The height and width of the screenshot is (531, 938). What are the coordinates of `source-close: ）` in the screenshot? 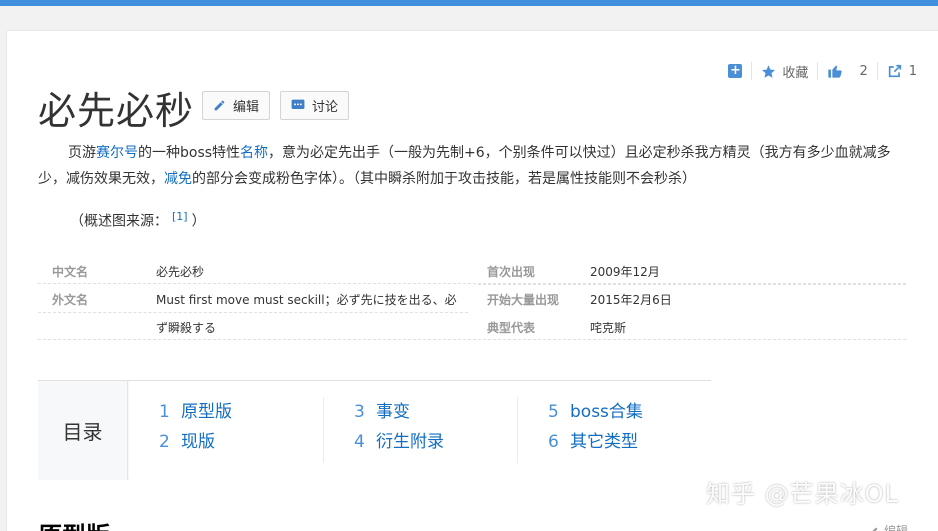 It's located at (198, 221).